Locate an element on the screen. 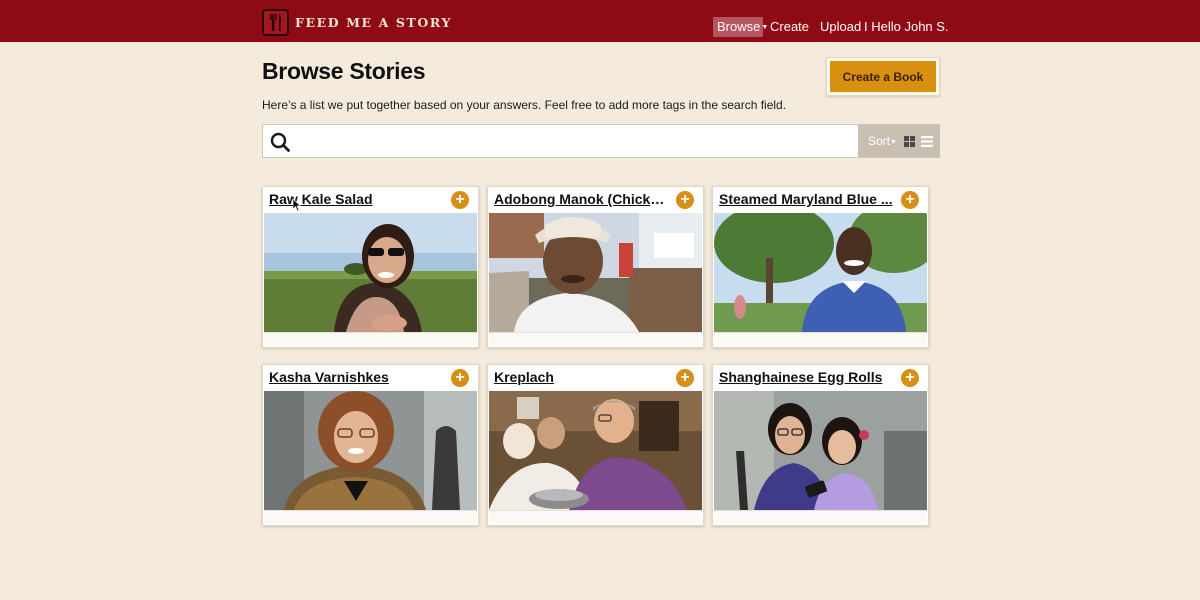 The width and height of the screenshot is (1200, 600). nav-browse-label: Browse is located at coordinates (739, 26).